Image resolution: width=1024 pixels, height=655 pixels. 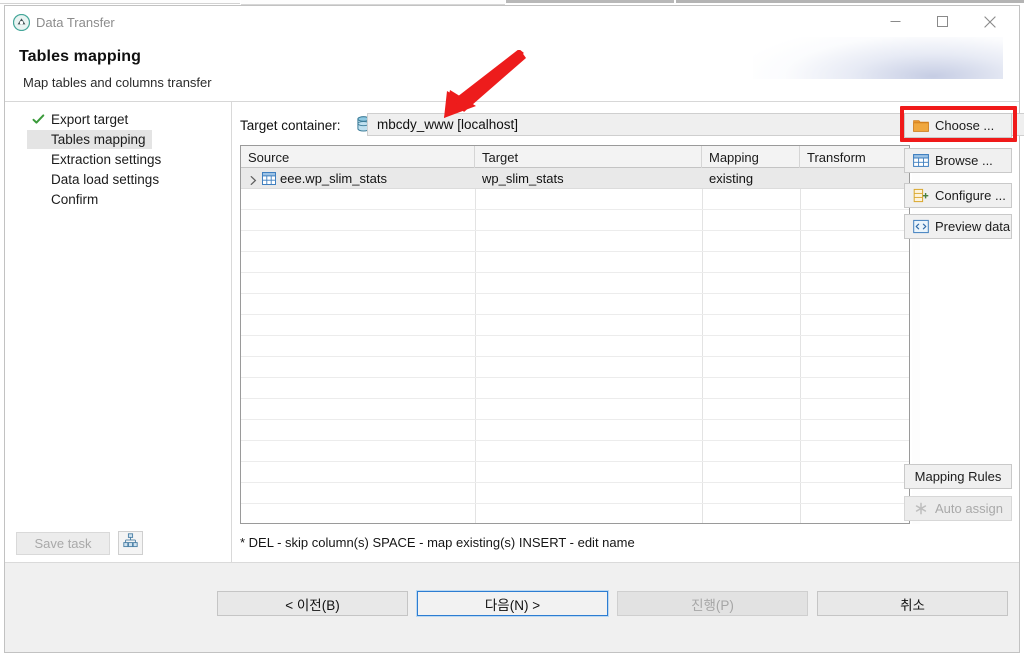 What do you see at coordinates (921, 508) in the screenshot?
I see `asterisk-icon` at bounding box center [921, 508].